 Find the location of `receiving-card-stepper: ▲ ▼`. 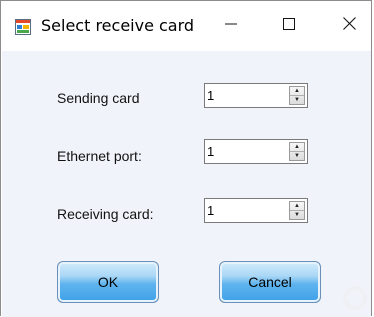

receiving-card-stepper: ▲ ▼ is located at coordinates (297, 210).